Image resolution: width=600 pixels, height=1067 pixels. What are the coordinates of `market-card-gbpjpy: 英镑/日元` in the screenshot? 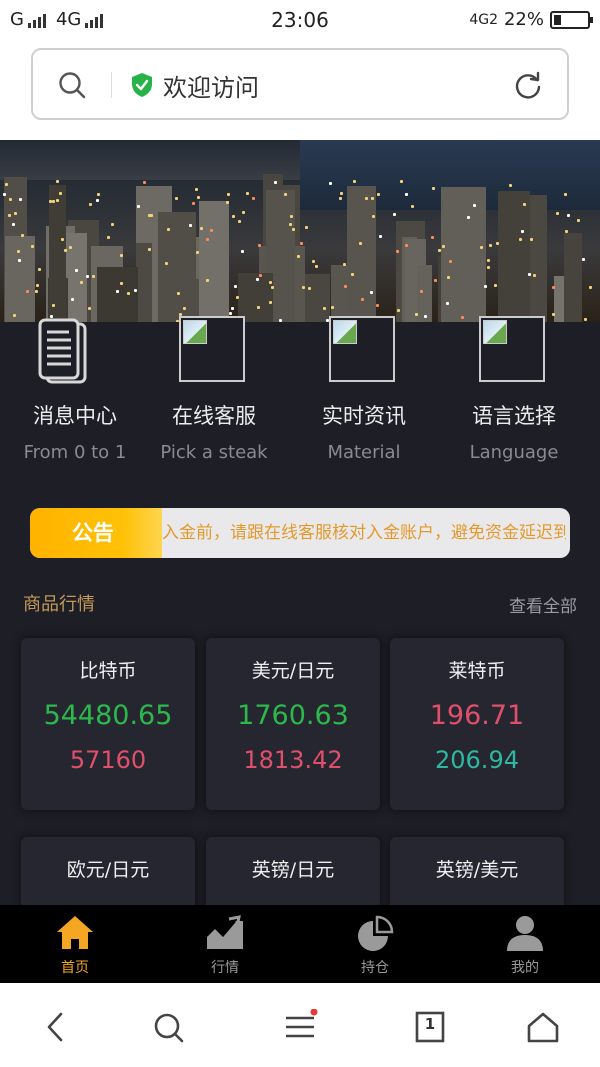 It's located at (293, 871).